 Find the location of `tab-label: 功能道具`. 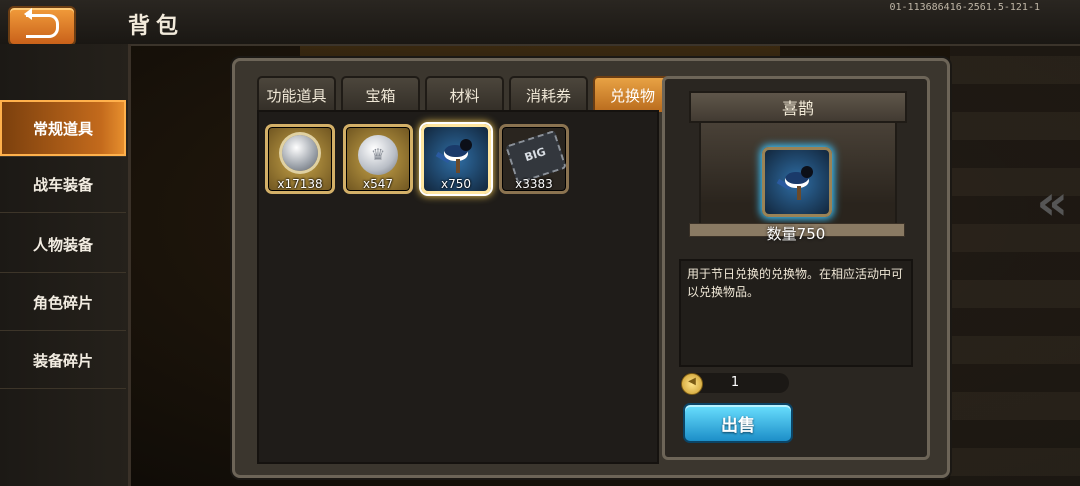

tab-label: 功能道具 is located at coordinates (296, 95).